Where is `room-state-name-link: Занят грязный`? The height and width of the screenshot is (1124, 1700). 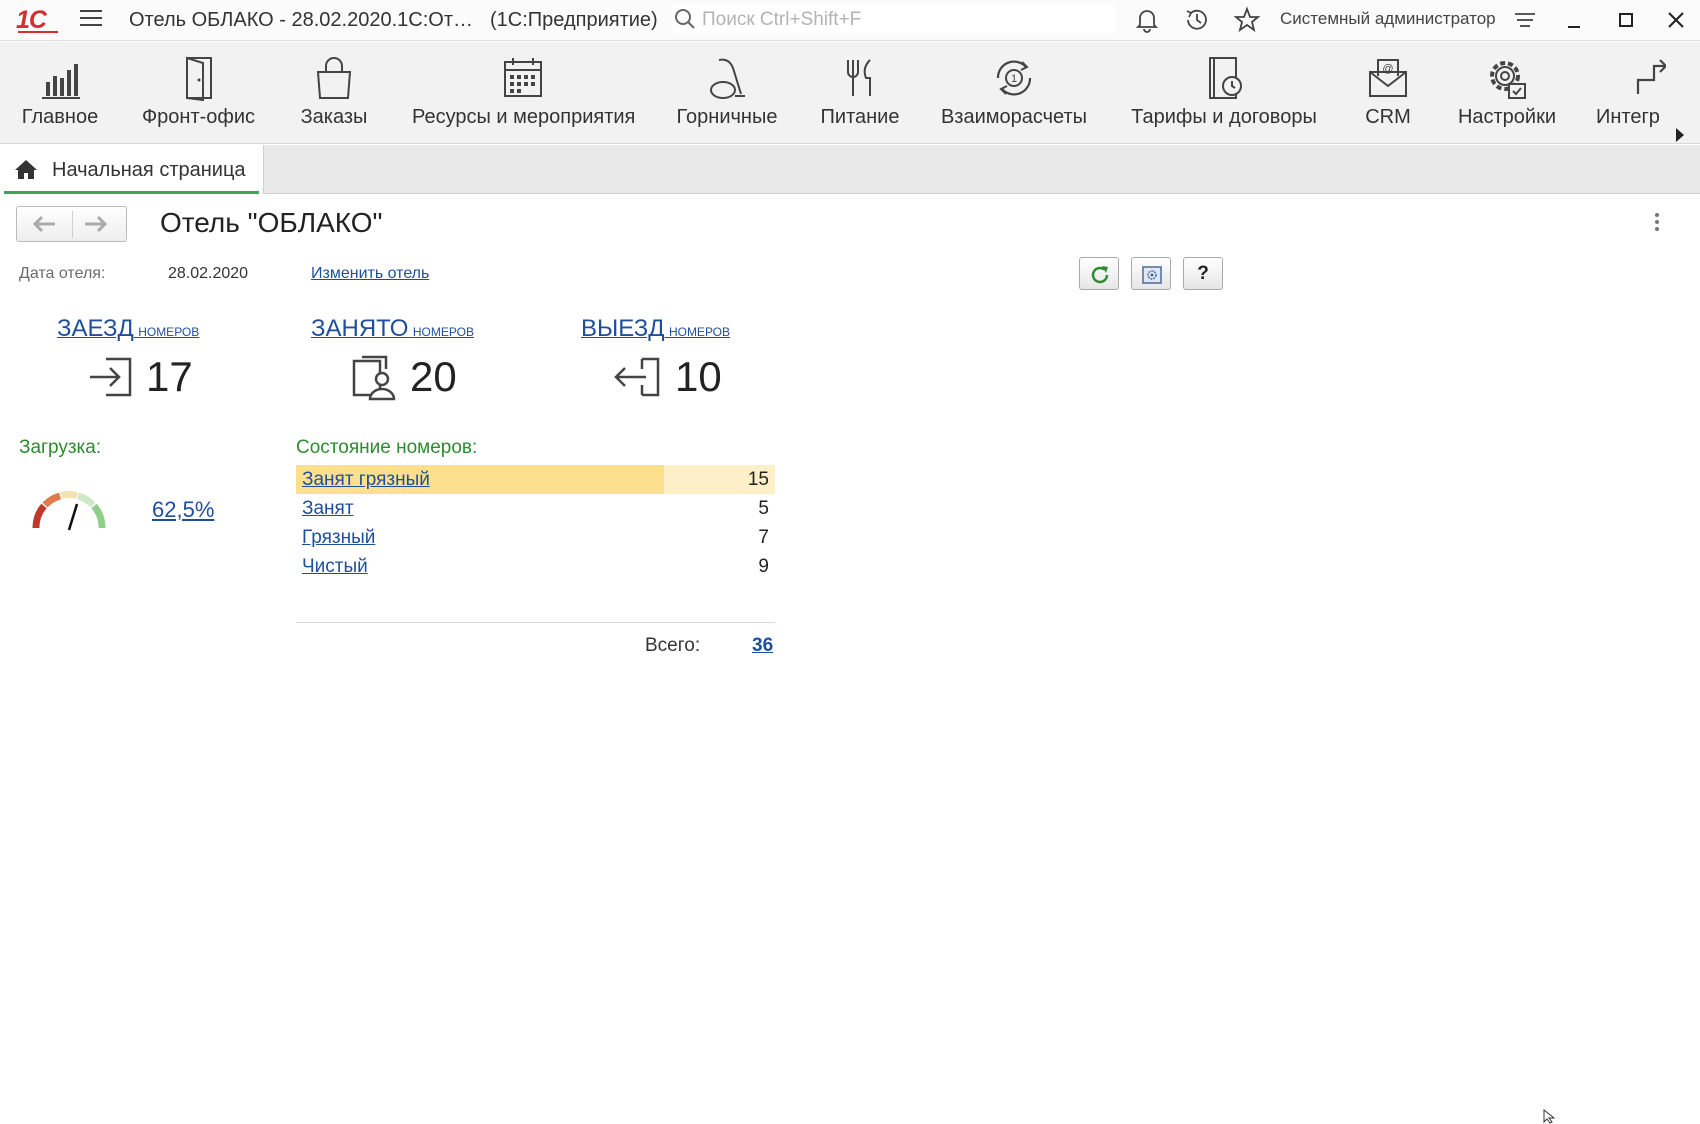 room-state-name-link: Занят грязный is located at coordinates (366, 480).